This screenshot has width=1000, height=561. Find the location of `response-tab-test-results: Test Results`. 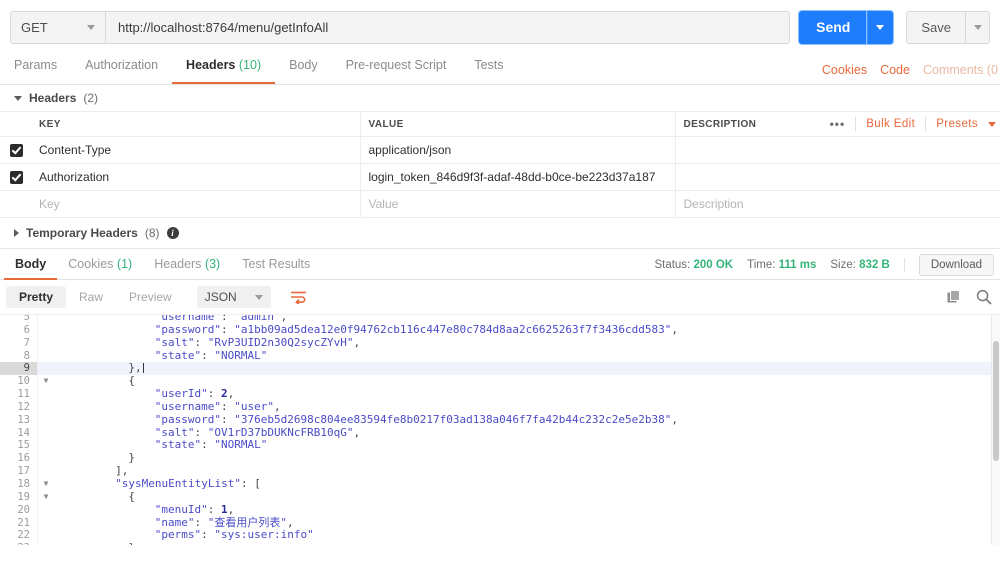

response-tab-test-results: Test Results is located at coordinates (276, 264).